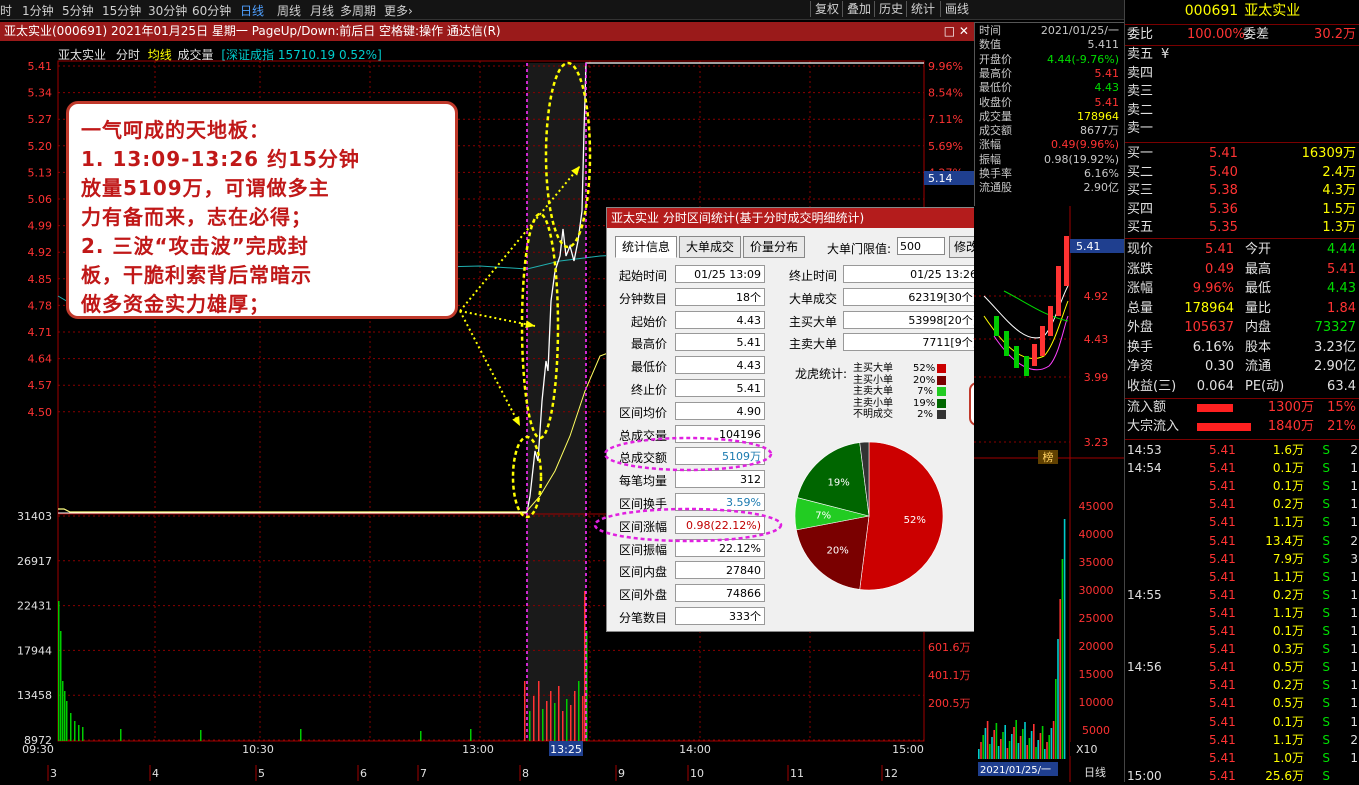 Image resolution: width=1359 pixels, height=785 pixels. Describe the element at coordinates (720, 296) in the screenshot. I see `stat-value-1: 18个` at that location.